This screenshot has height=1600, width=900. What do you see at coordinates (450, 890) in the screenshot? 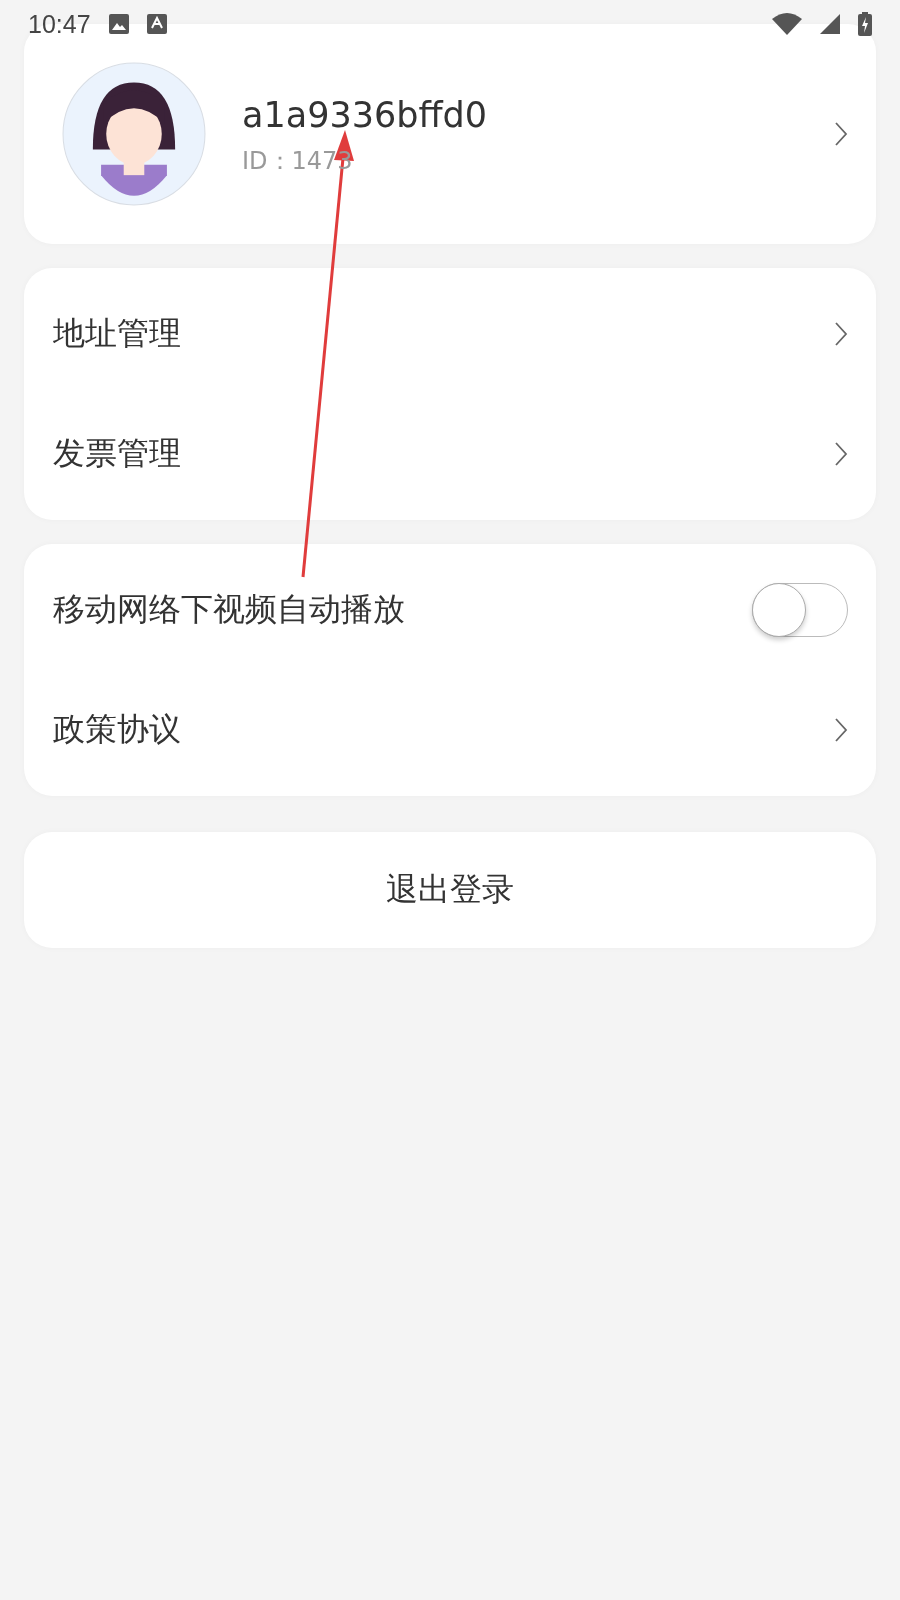
I see `logout-button: 退出登录` at bounding box center [450, 890].